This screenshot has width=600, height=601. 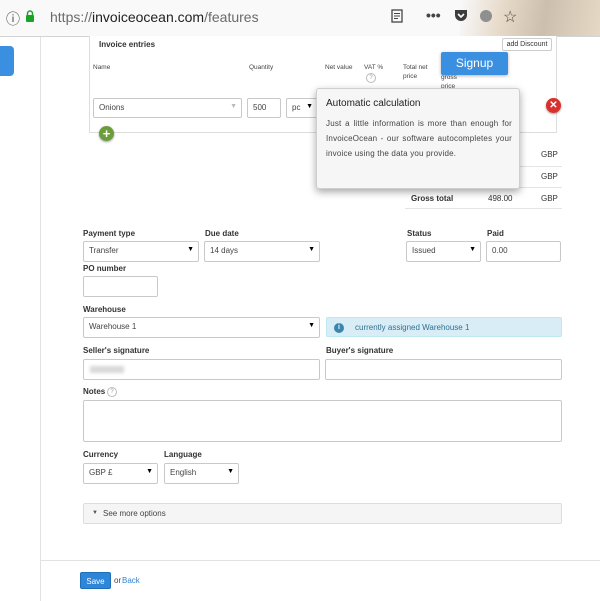 I want to click on payment-type-value: Transfer, so click(x=104, y=250).